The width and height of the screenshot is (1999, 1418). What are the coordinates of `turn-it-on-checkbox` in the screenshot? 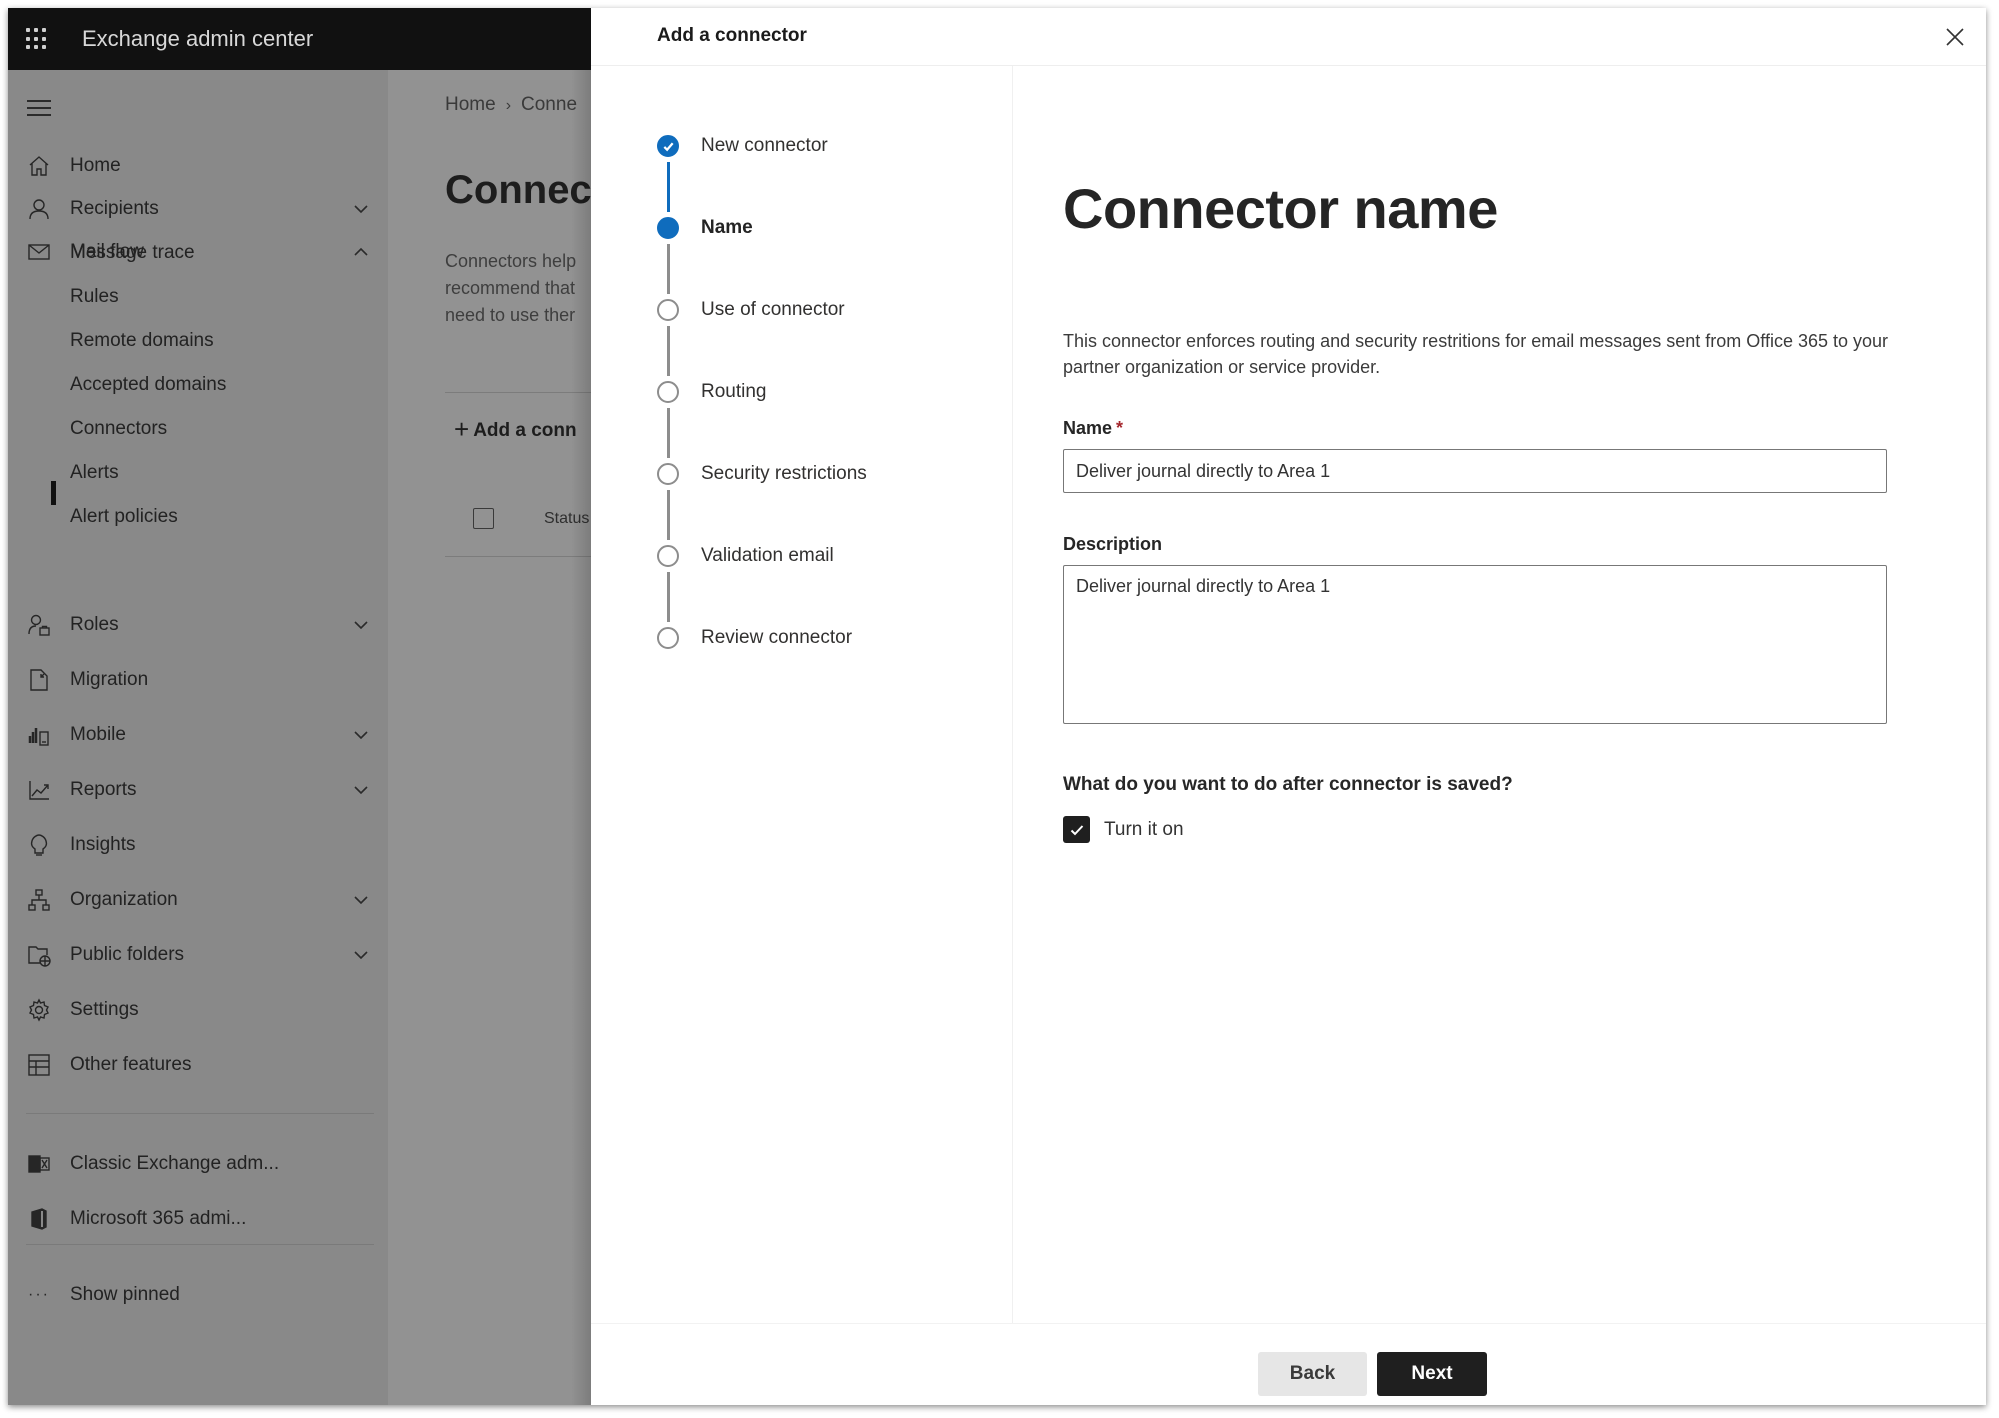 It's located at (1076, 829).